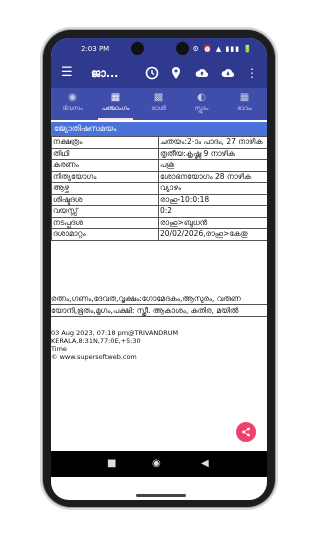  I want to click on home-icon: ◉, so click(156, 464).